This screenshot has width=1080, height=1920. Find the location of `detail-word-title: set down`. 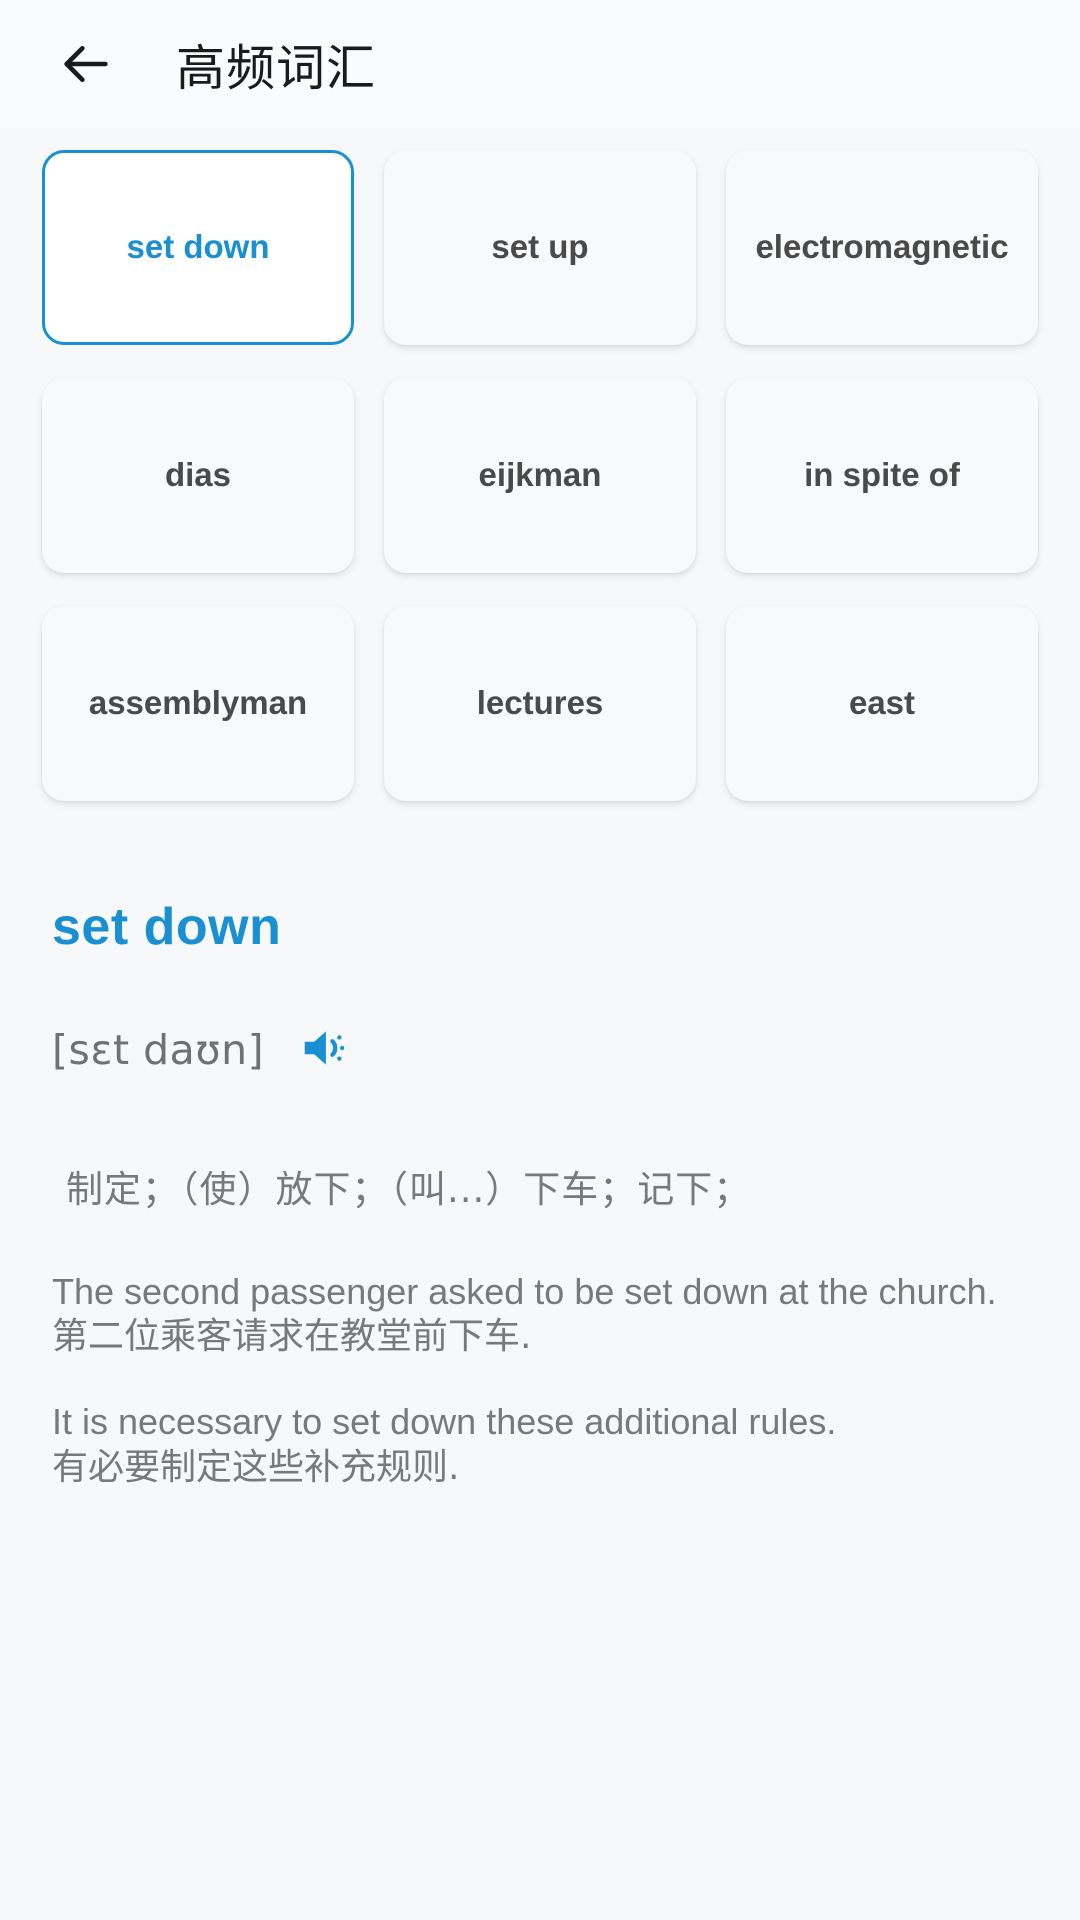

detail-word-title: set down is located at coordinates (167, 927).